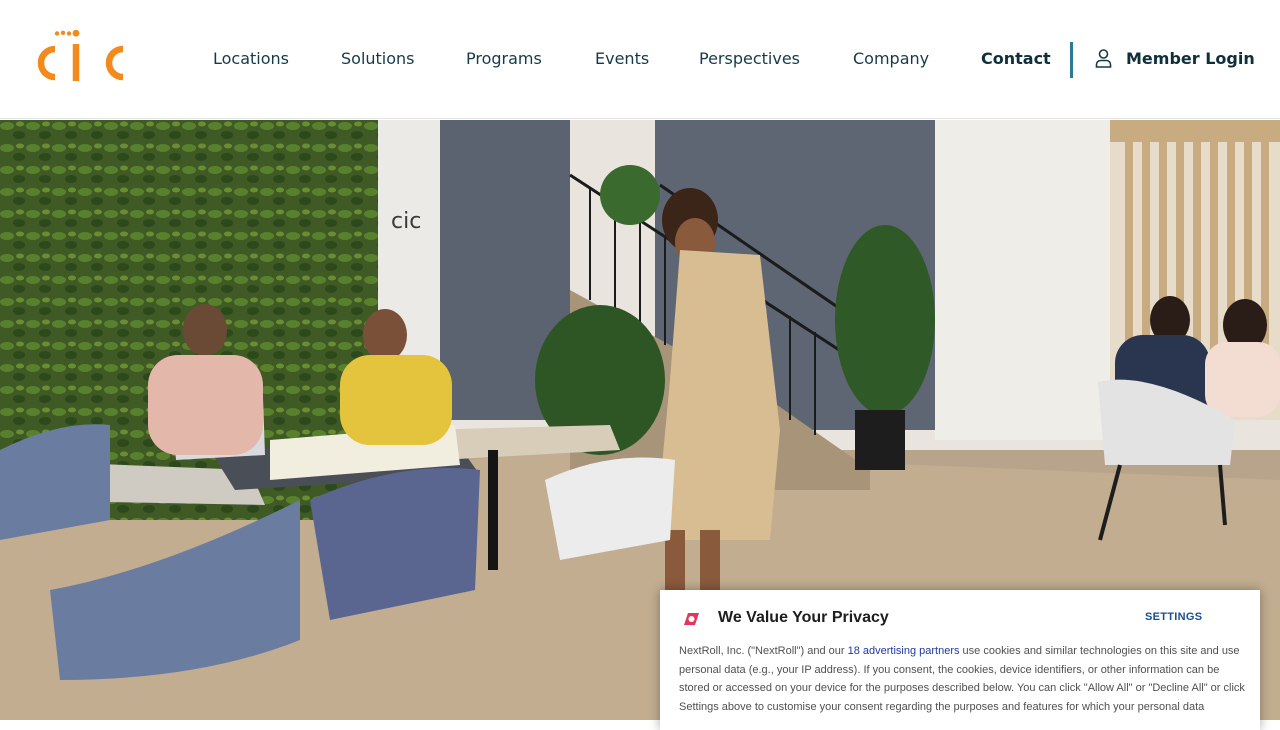  Describe the element at coordinates (904, 651) in the screenshot. I see `advertising-partners-link: 18 advertising partners` at that location.